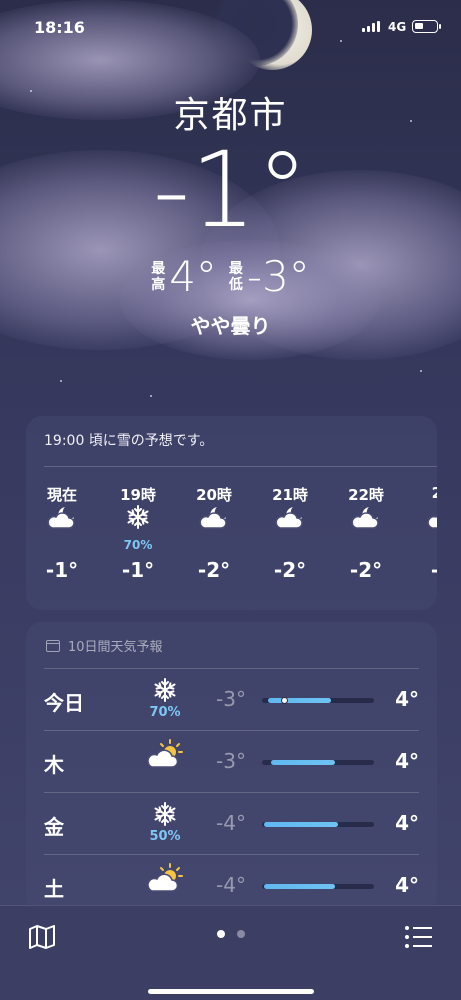  I want to click on battery-icon, so click(426, 26).